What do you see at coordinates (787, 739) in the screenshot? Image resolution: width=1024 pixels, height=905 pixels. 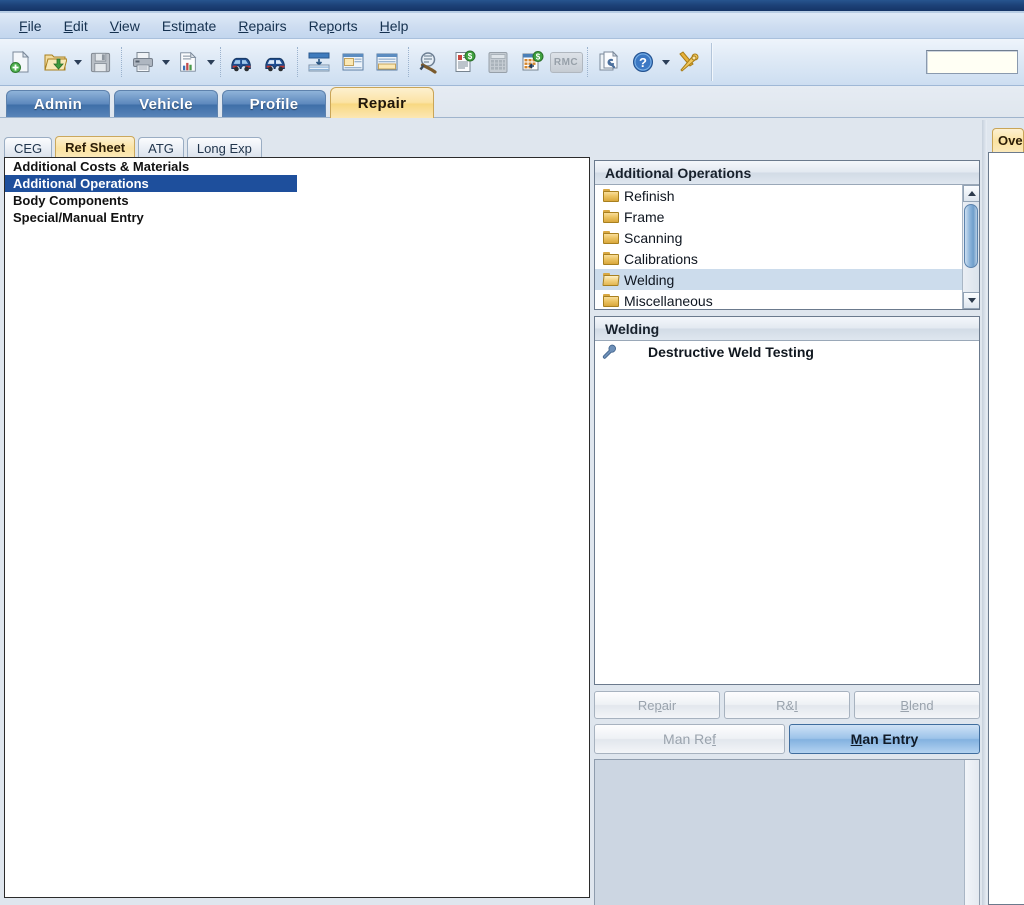 I see `manual-entry-buttons: Man Re f Man Entry` at bounding box center [787, 739].